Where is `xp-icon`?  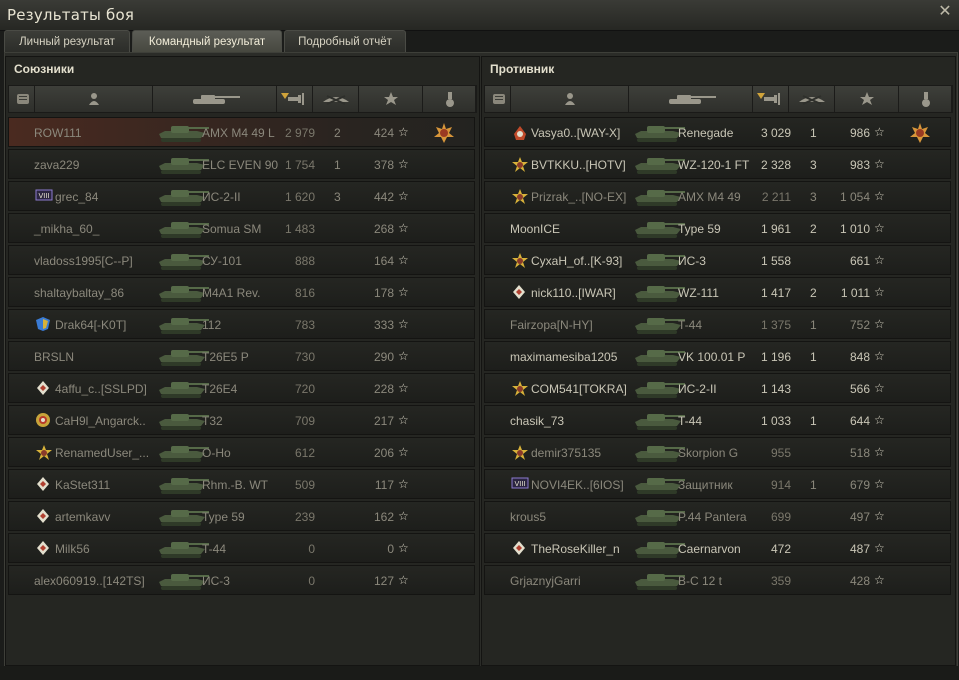 xp-icon is located at coordinates (391, 101).